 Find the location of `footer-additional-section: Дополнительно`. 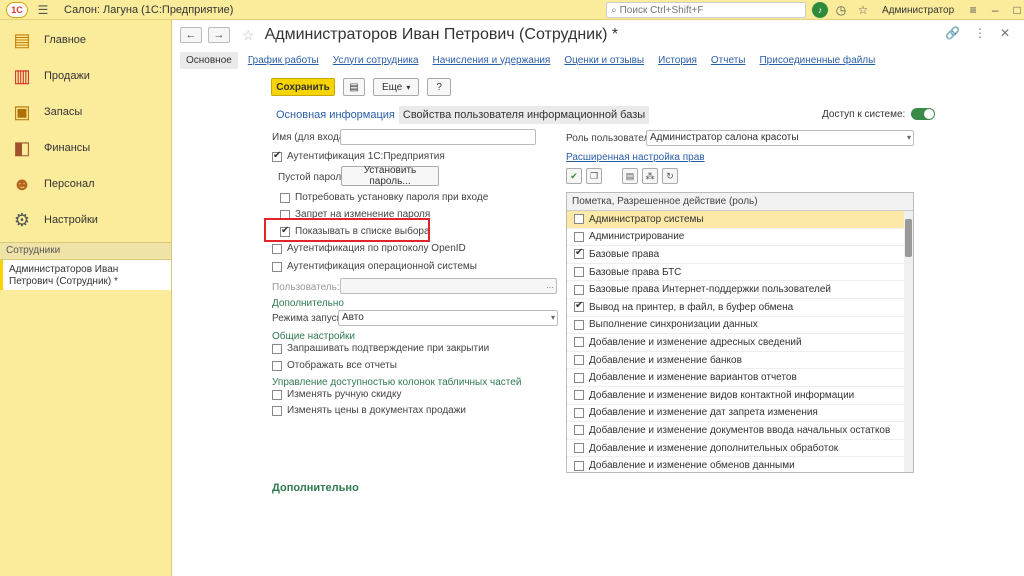

footer-additional-section: Дополнительно is located at coordinates (315, 488).